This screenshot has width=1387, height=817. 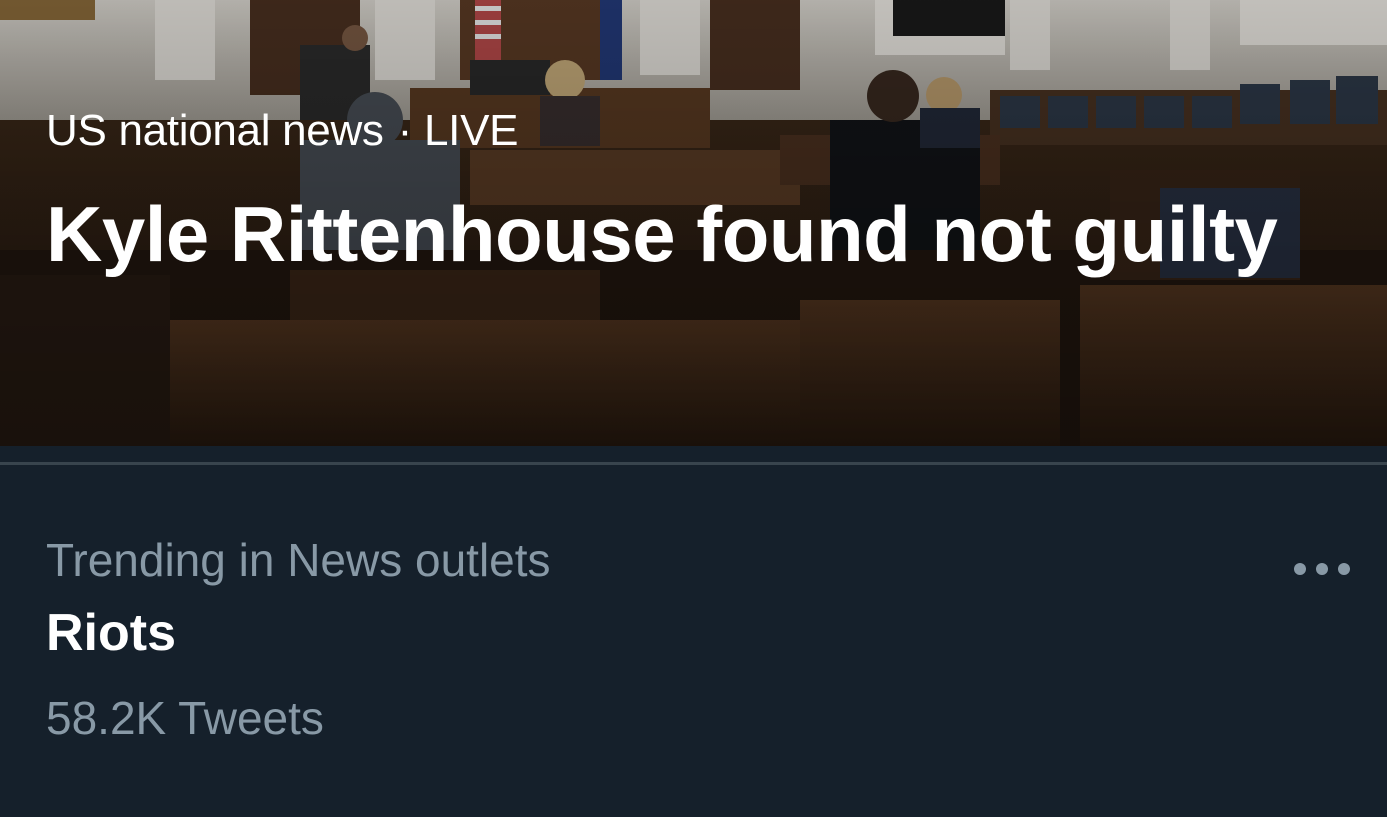 I want to click on headline: Kyle Rittenhouse found not guilty, so click(x=686, y=234).